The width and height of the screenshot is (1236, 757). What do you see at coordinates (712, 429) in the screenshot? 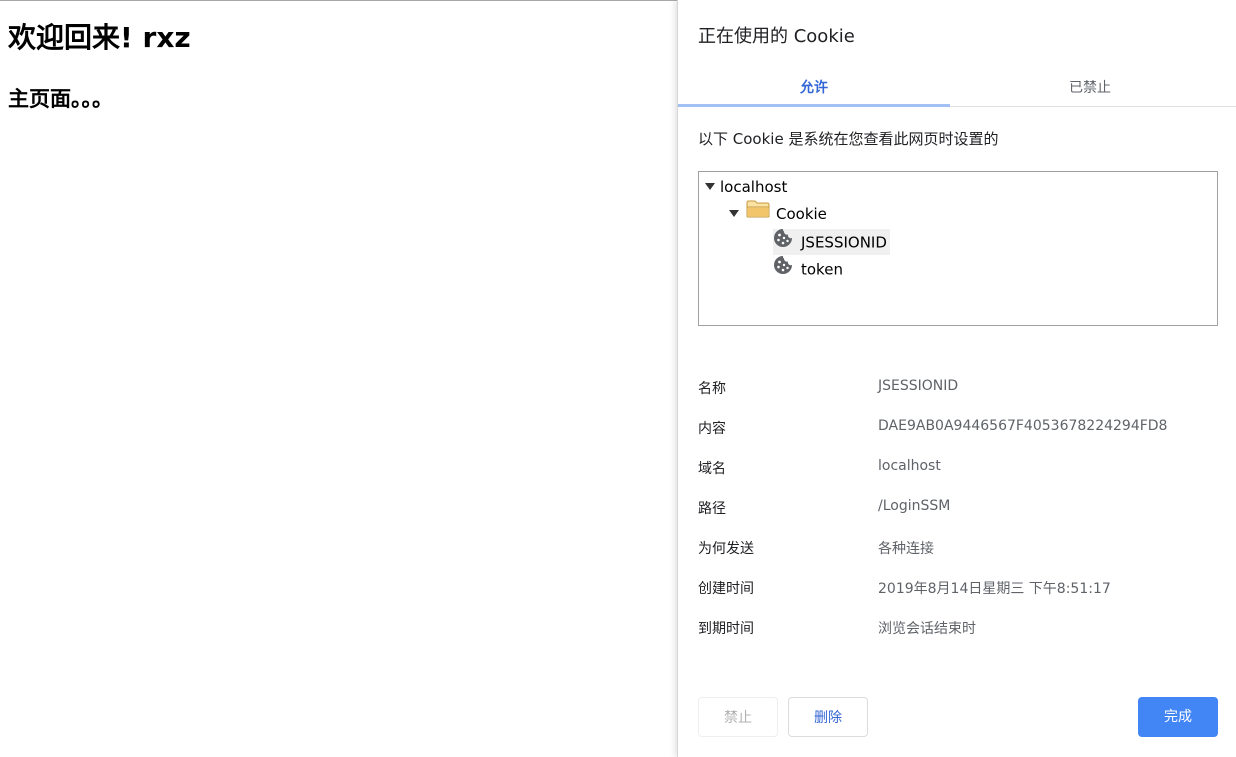
I see `detail-label: 内容` at bounding box center [712, 429].